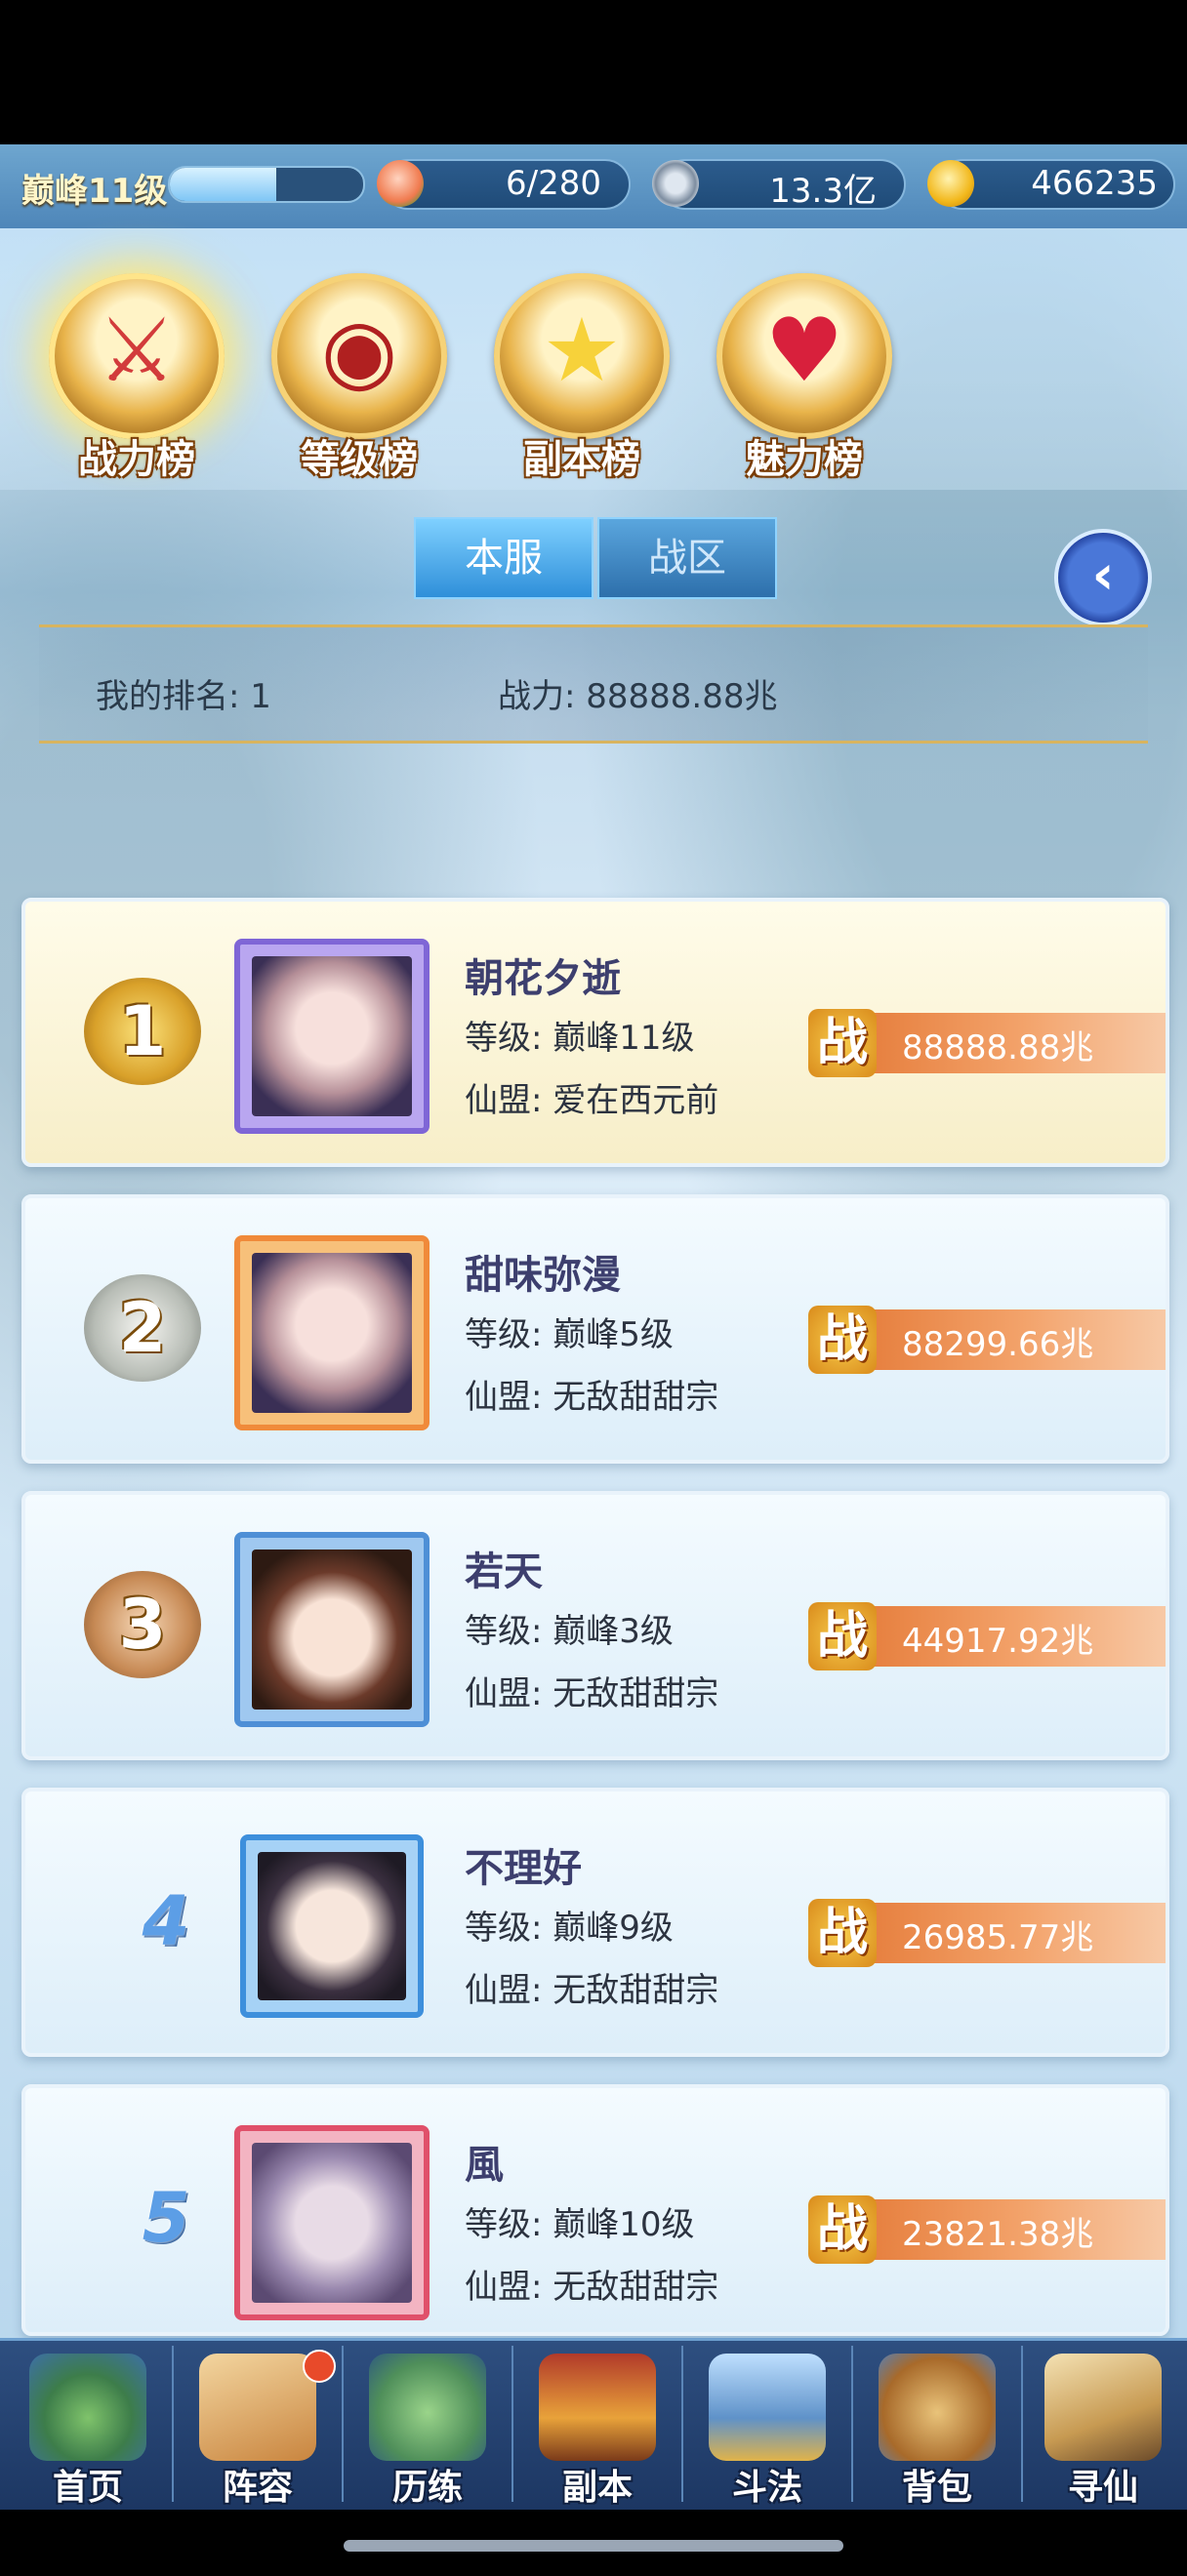 This screenshot has width=1187, height=2576. I want to click on nav-label: 背包, so click(936, 2488).